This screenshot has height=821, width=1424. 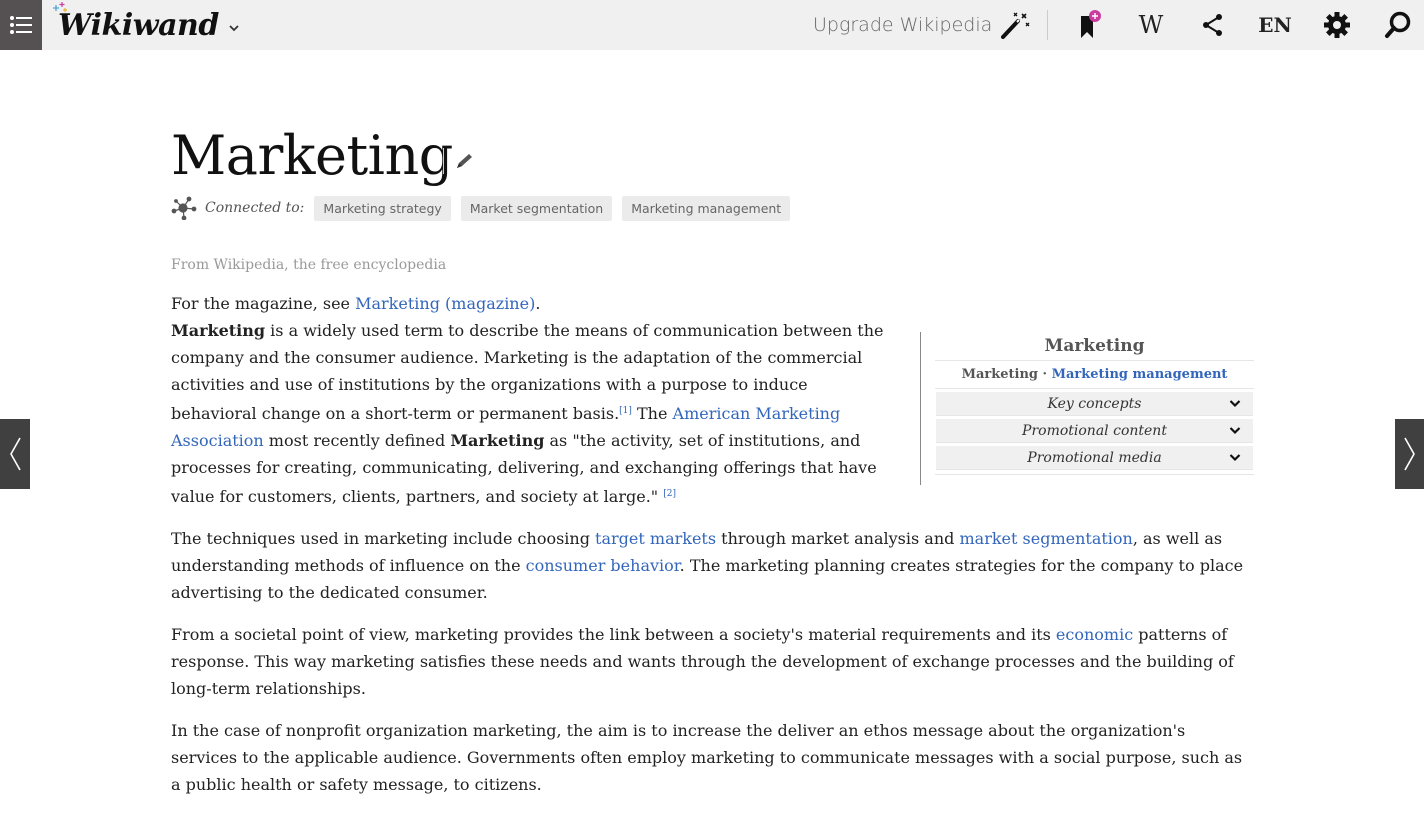 I want to click on text: The, so click(x=652, y=413).